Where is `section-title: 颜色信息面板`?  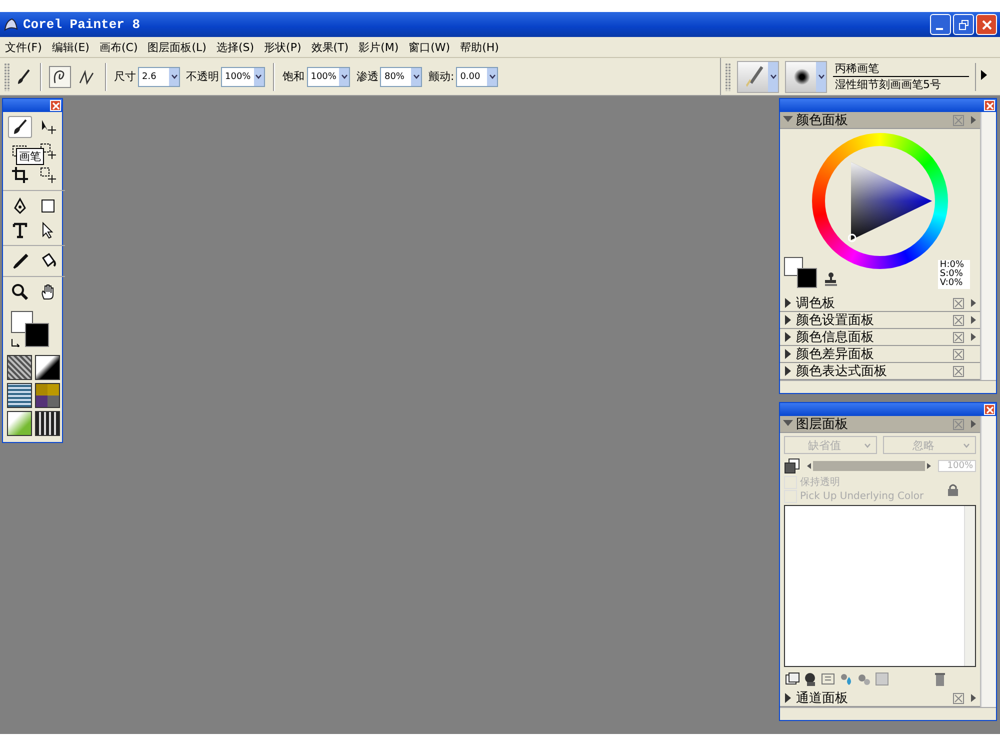
section-title: 颜色信息面板 is located at coordinates (835, 337).